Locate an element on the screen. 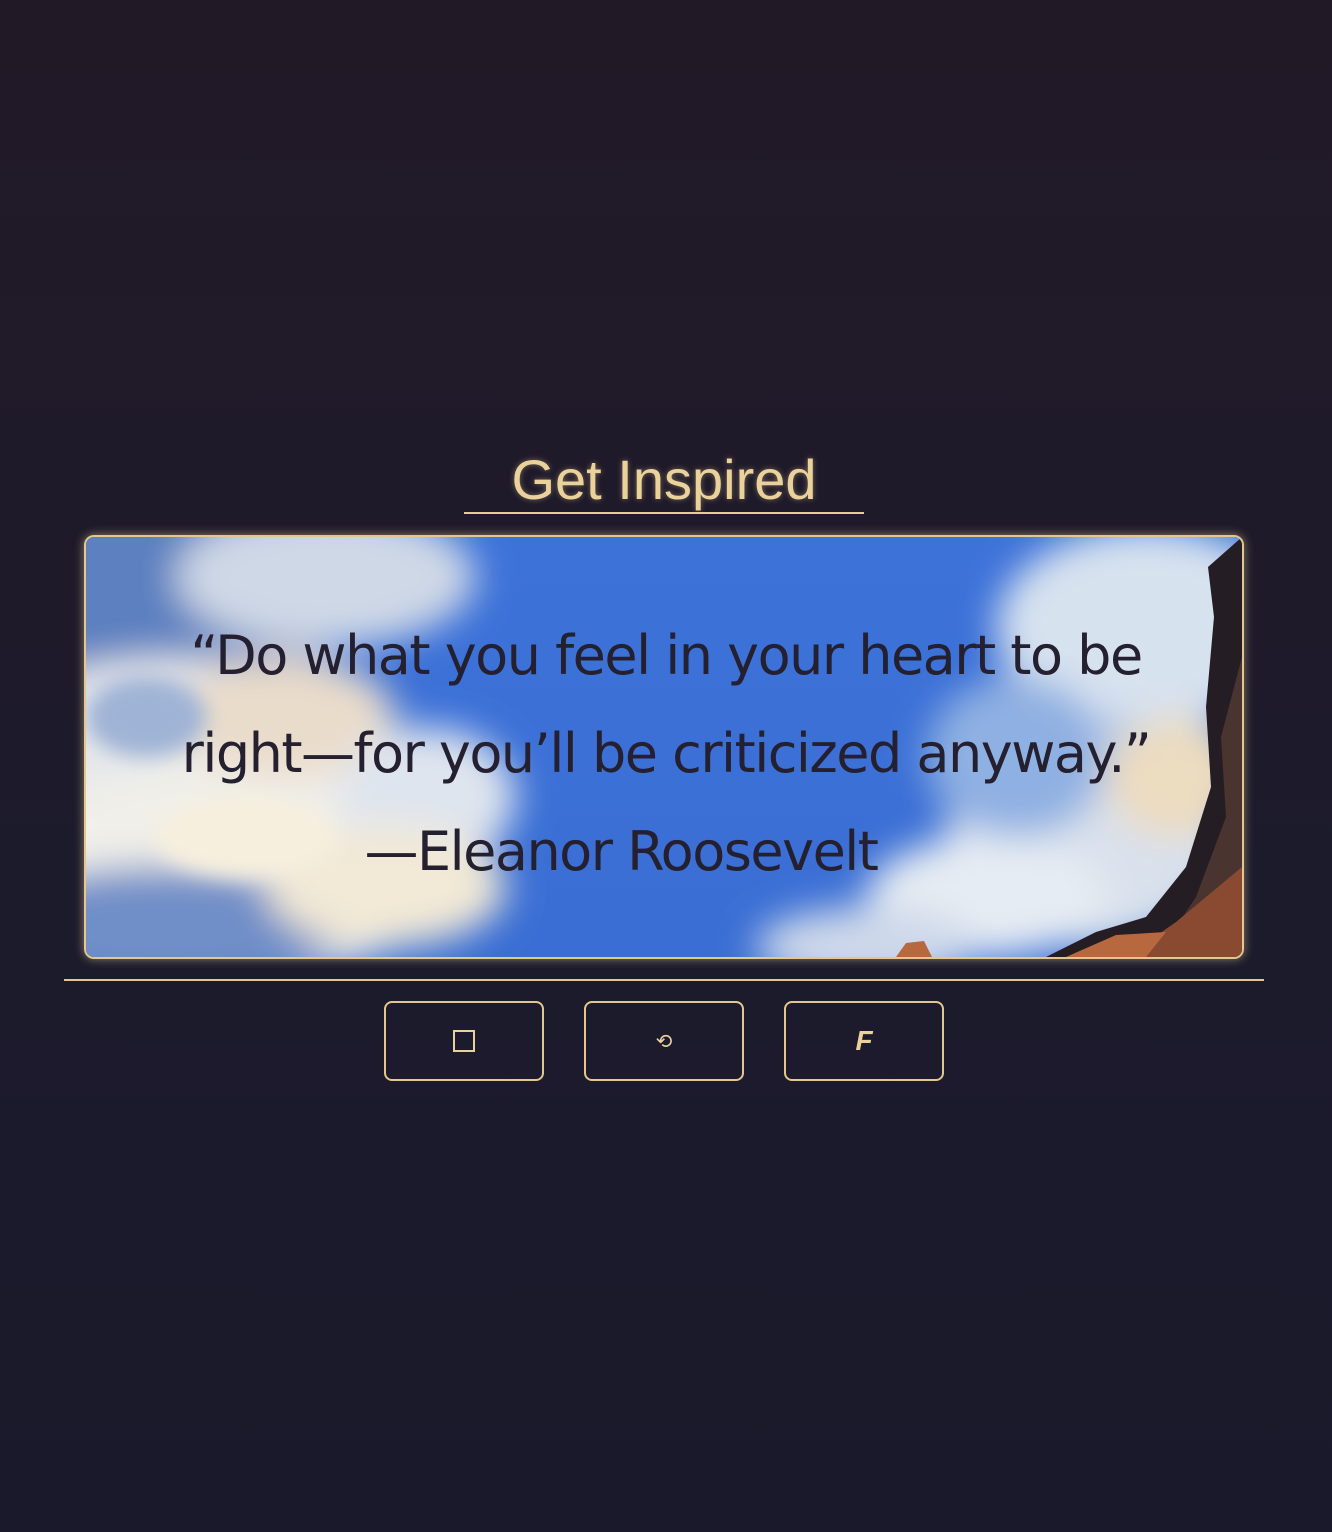 The width and height of the screenshot is (1332, 1532). facebook-share-button: F is located at coordinates (864, 1041).